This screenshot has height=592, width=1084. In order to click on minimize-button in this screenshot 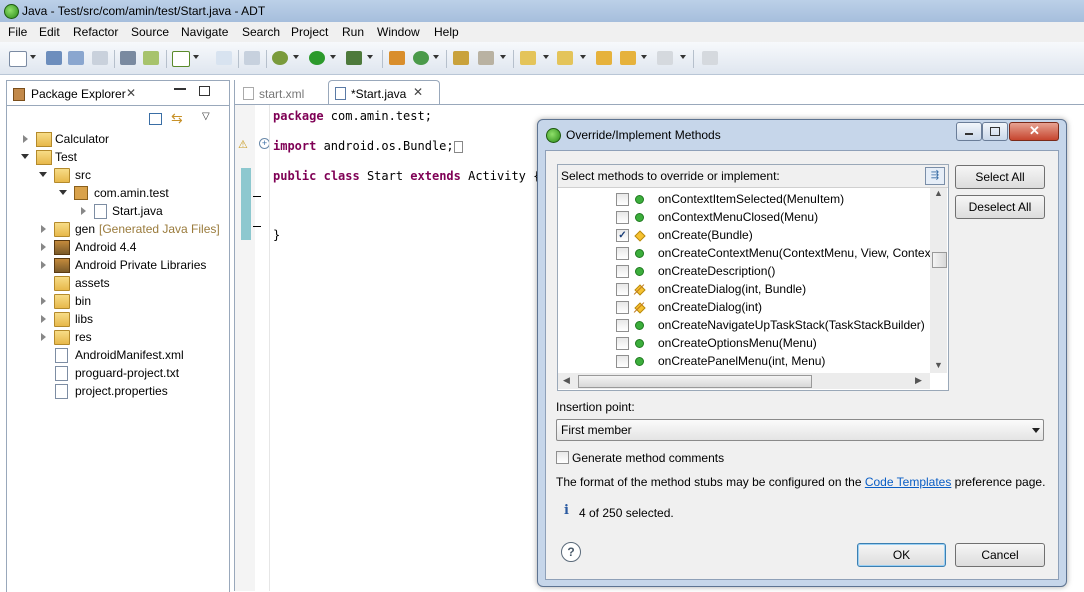, I will do `click(969, 131)`.